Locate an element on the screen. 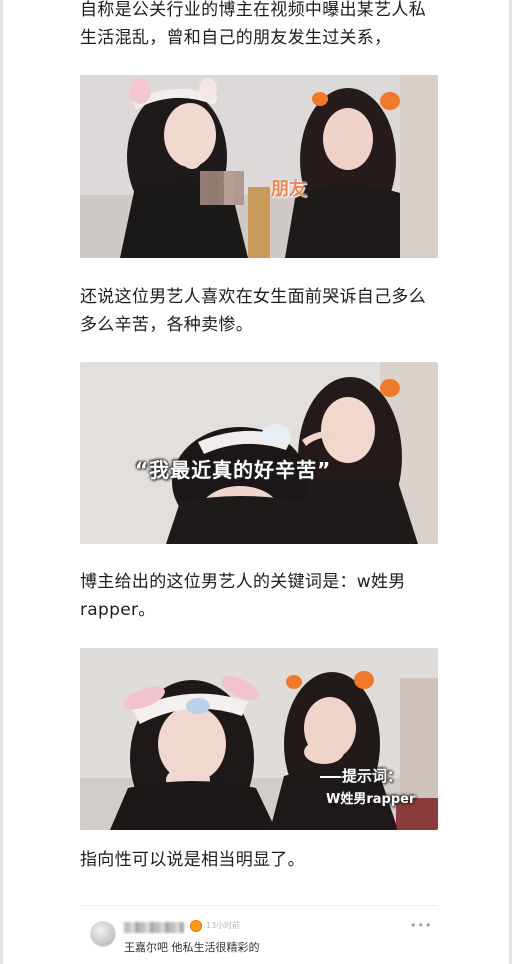 The image size is (512, 964). orange-badge-icon is located at coordinates (196, 926).